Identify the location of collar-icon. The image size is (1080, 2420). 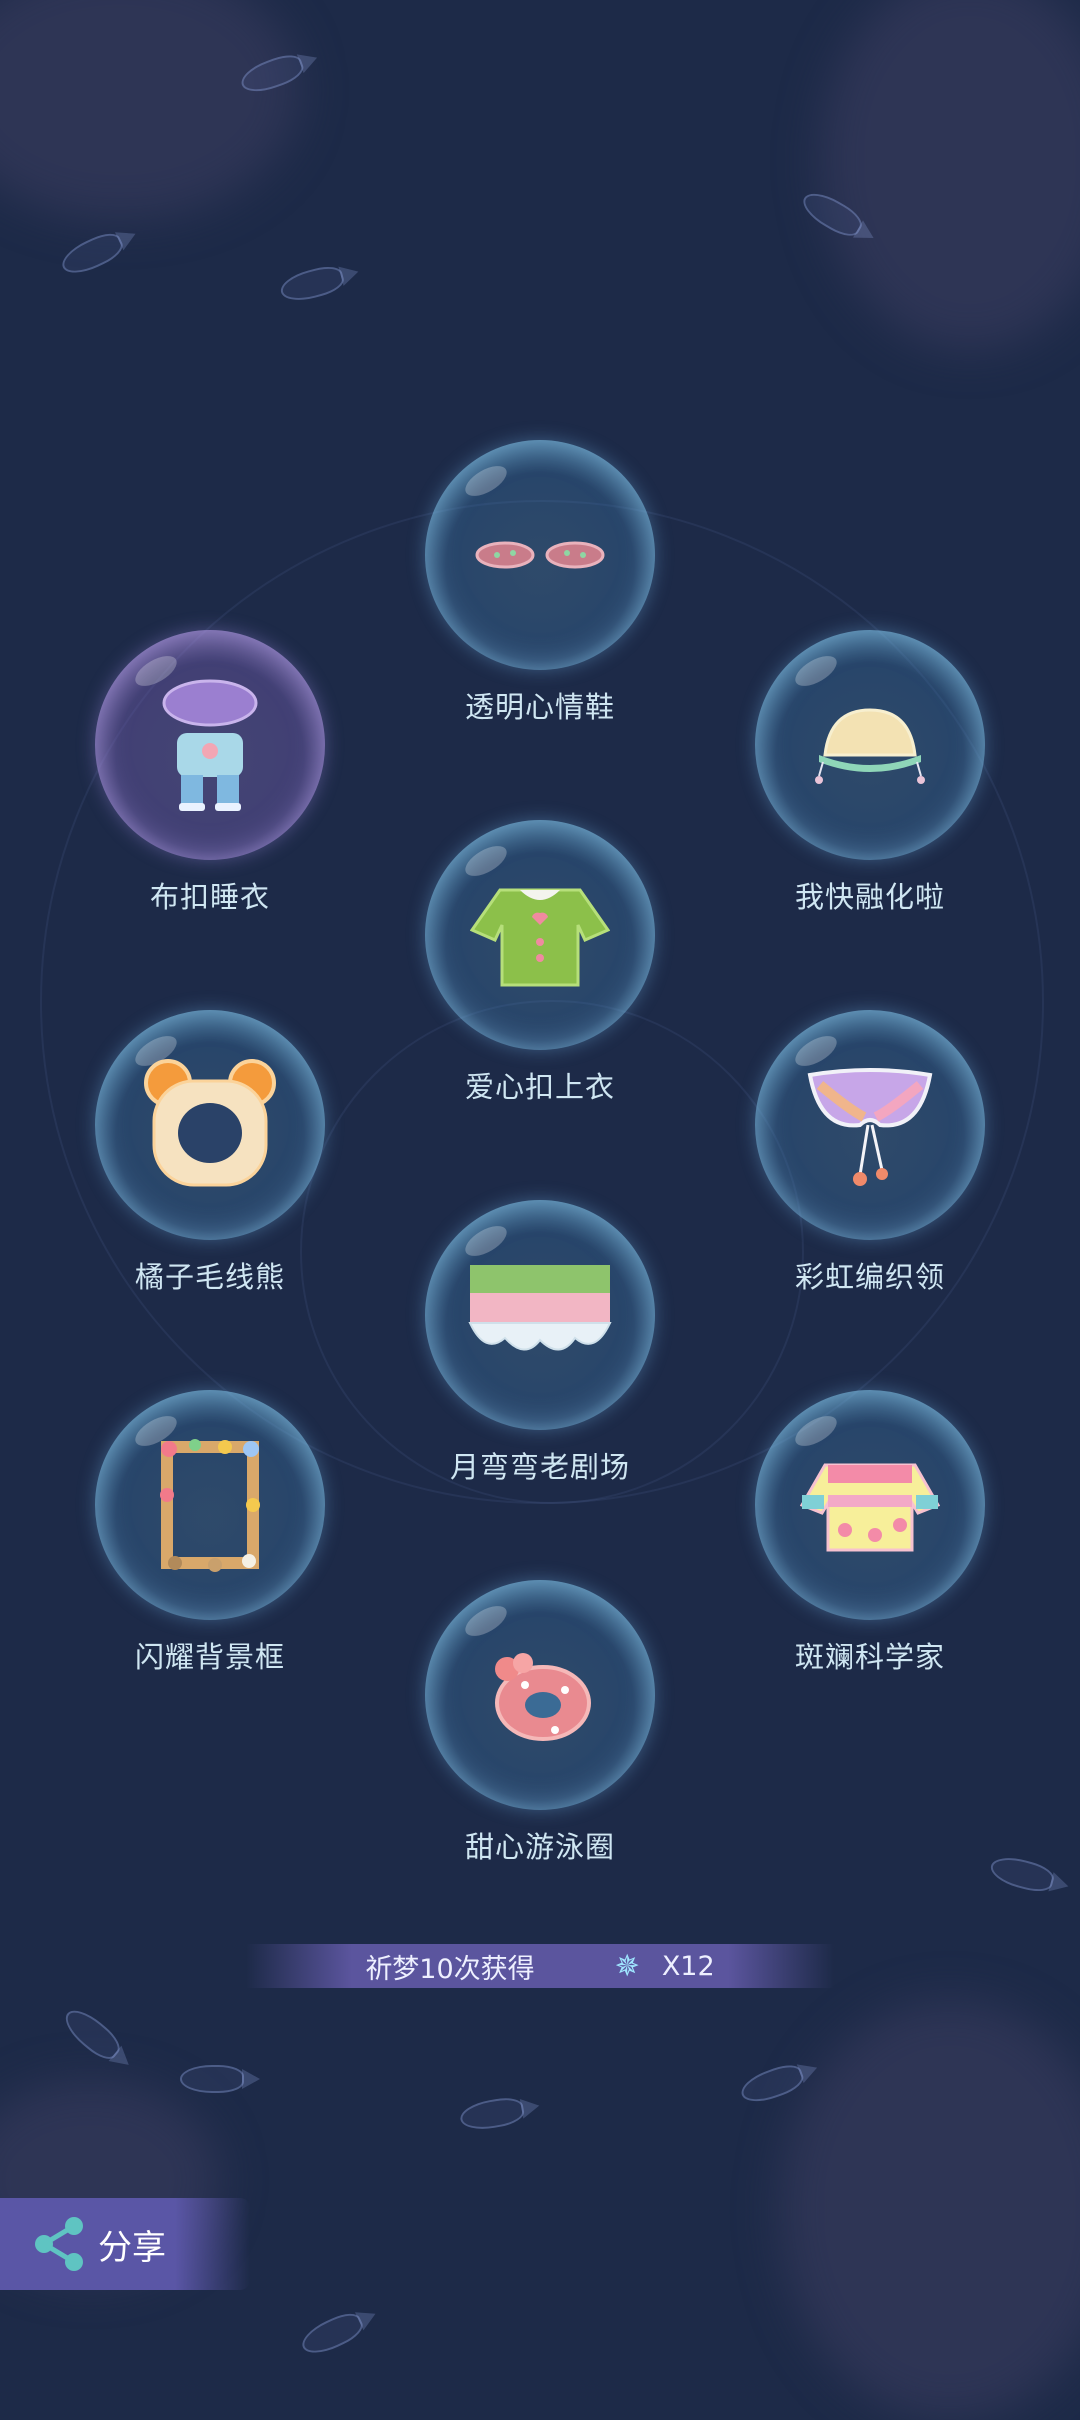
(870, 1127).